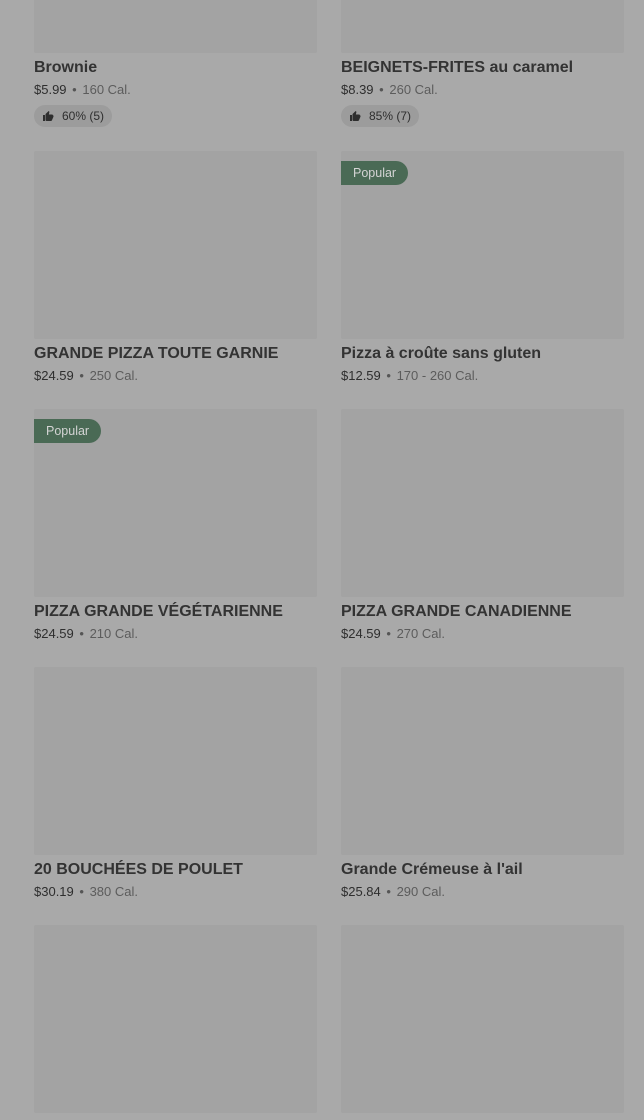 This screenshot has width=644, height=1120. I want to click on menu-item-title: Grande Crémeuse à l'ail, so click(432, 869).